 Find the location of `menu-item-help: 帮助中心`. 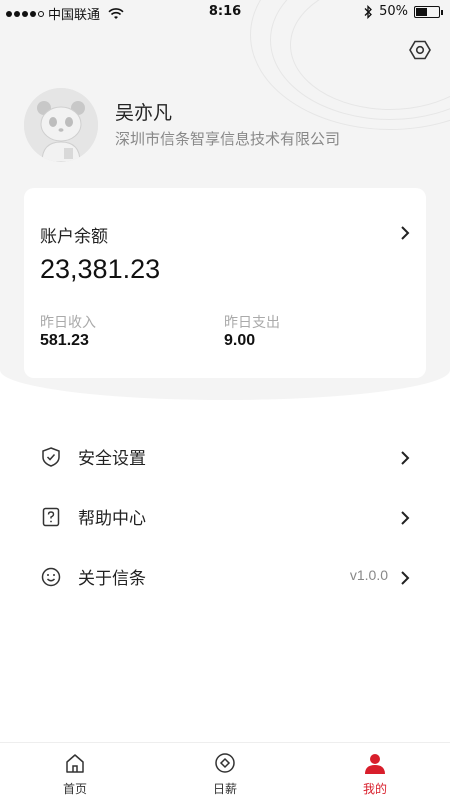

menu-item-help: 帮助中心 is located at coordinates (225, 516).